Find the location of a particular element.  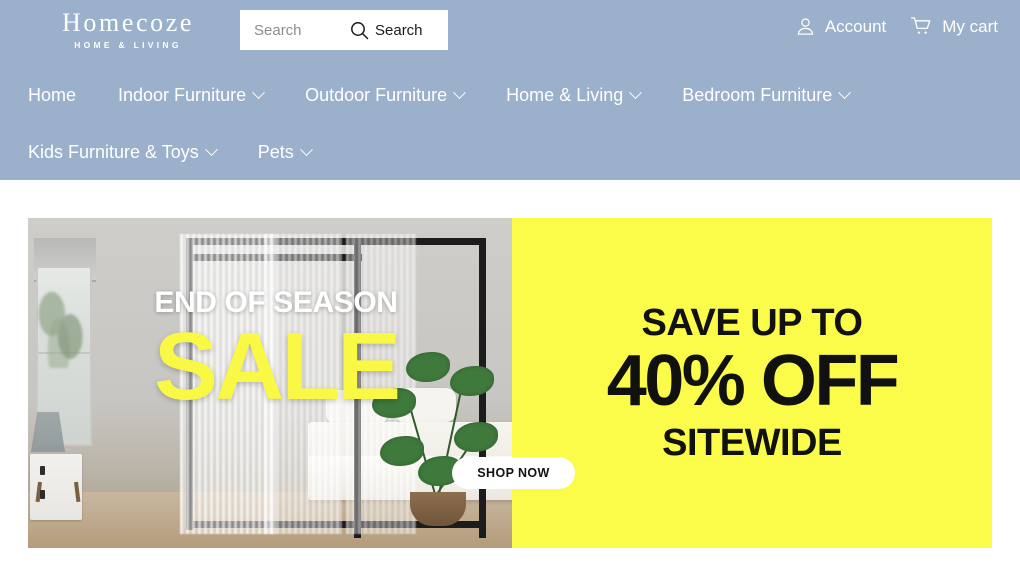

cart-label: My cart is located at coordinates (970, 26).